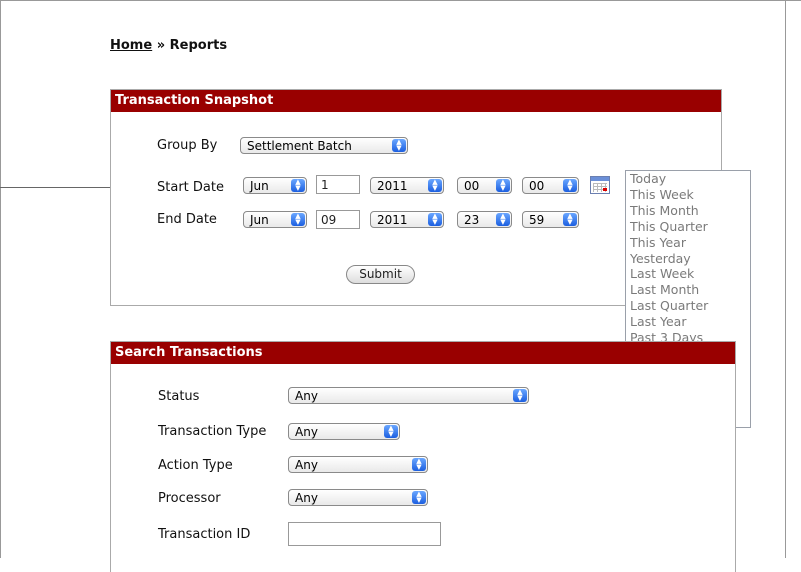 The width and height of the screenshot is (801, 572). What do you see at coordinates (688, 259) in the screenshot?
I see `date-preset-option: Yesterday` at bounding box center [688, 259].